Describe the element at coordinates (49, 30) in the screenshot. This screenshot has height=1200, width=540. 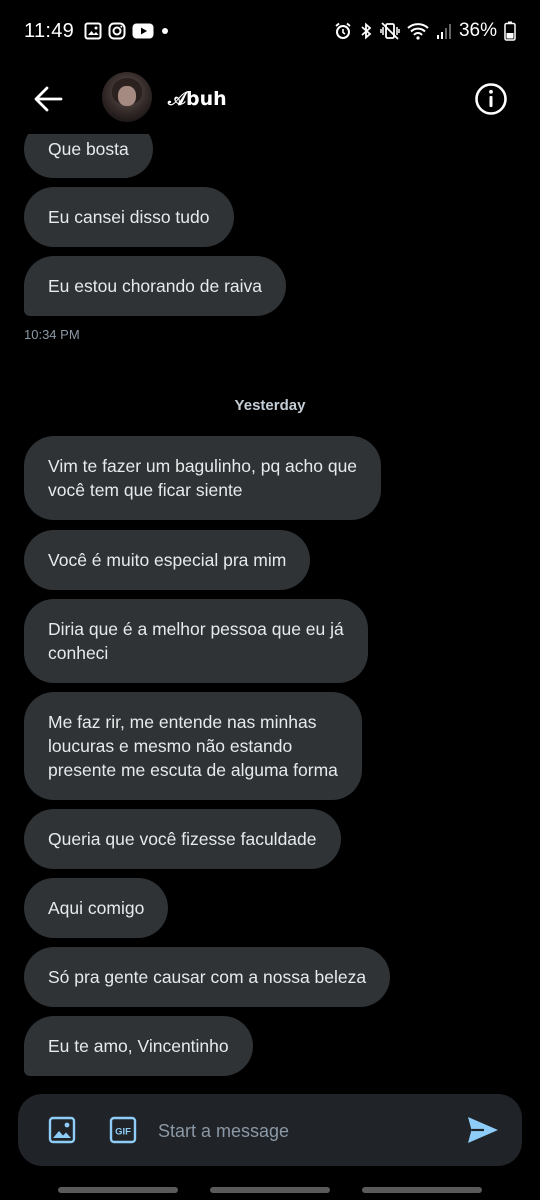
I see `status-time: 11:49` at that location.